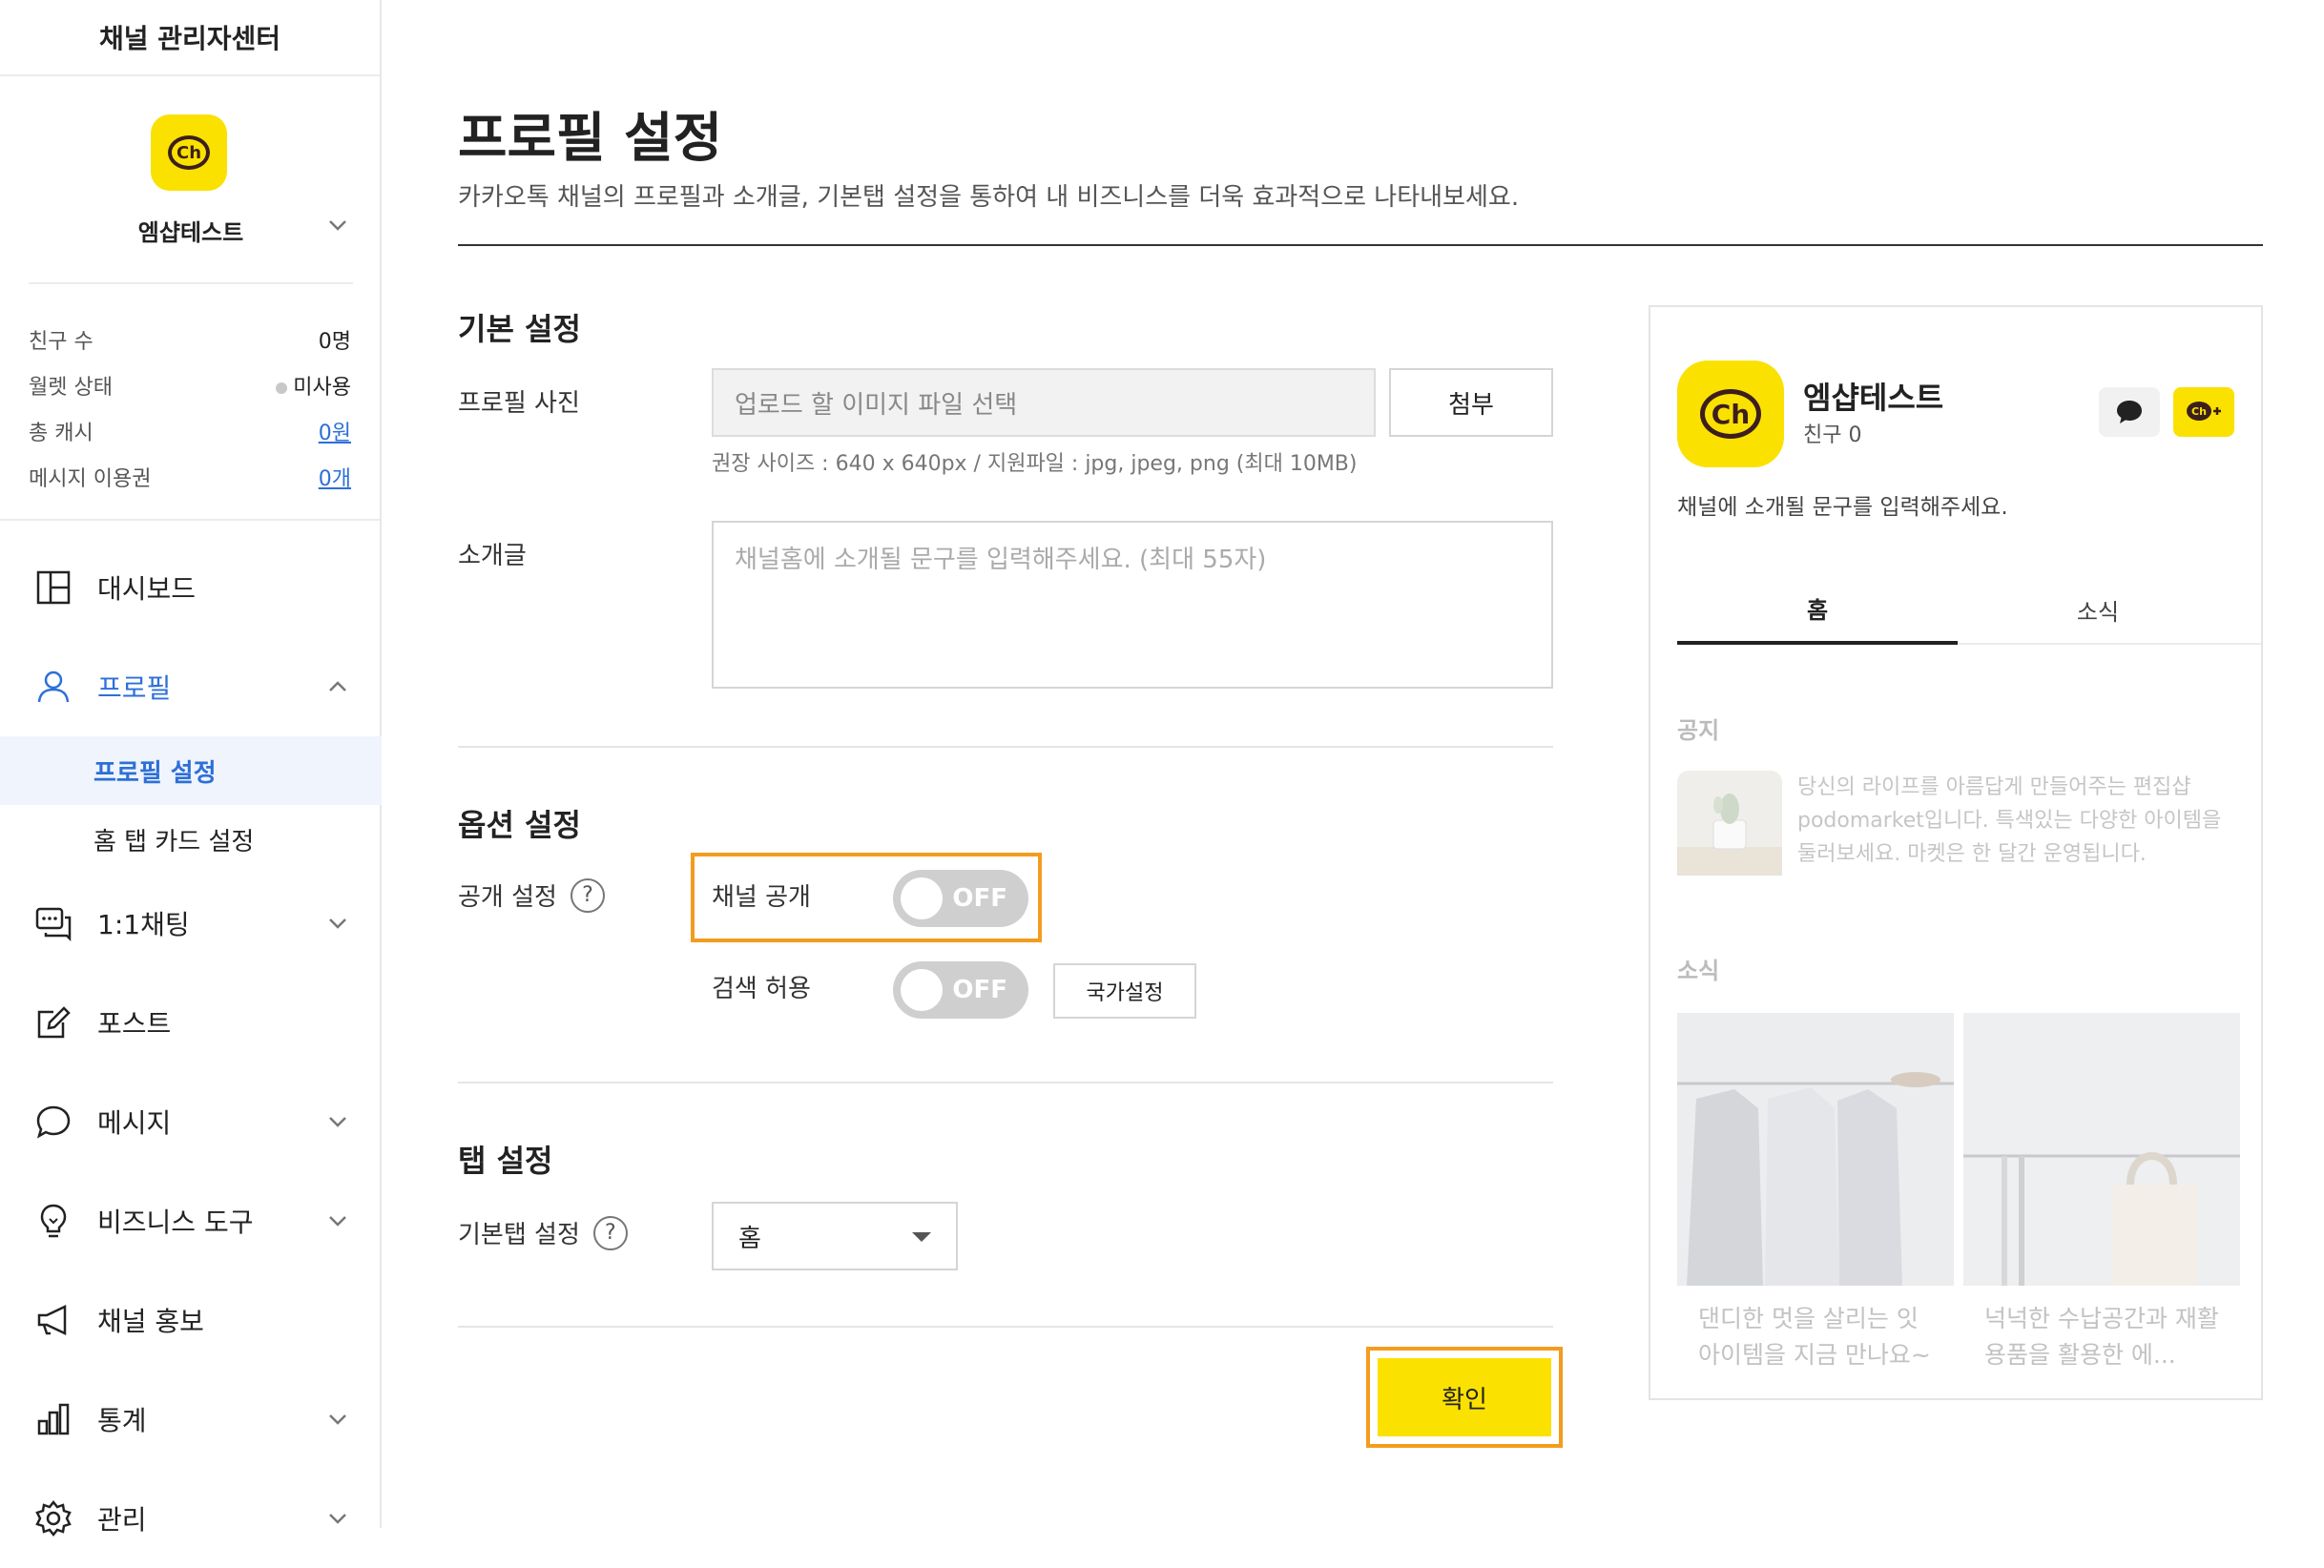 This screenshot has width=2324, height=1568. What do you see at coordinates (134, 1123) in the screenshot?
I see `sidebar-item-label: 메시지` at bounding box center [134, 1123].